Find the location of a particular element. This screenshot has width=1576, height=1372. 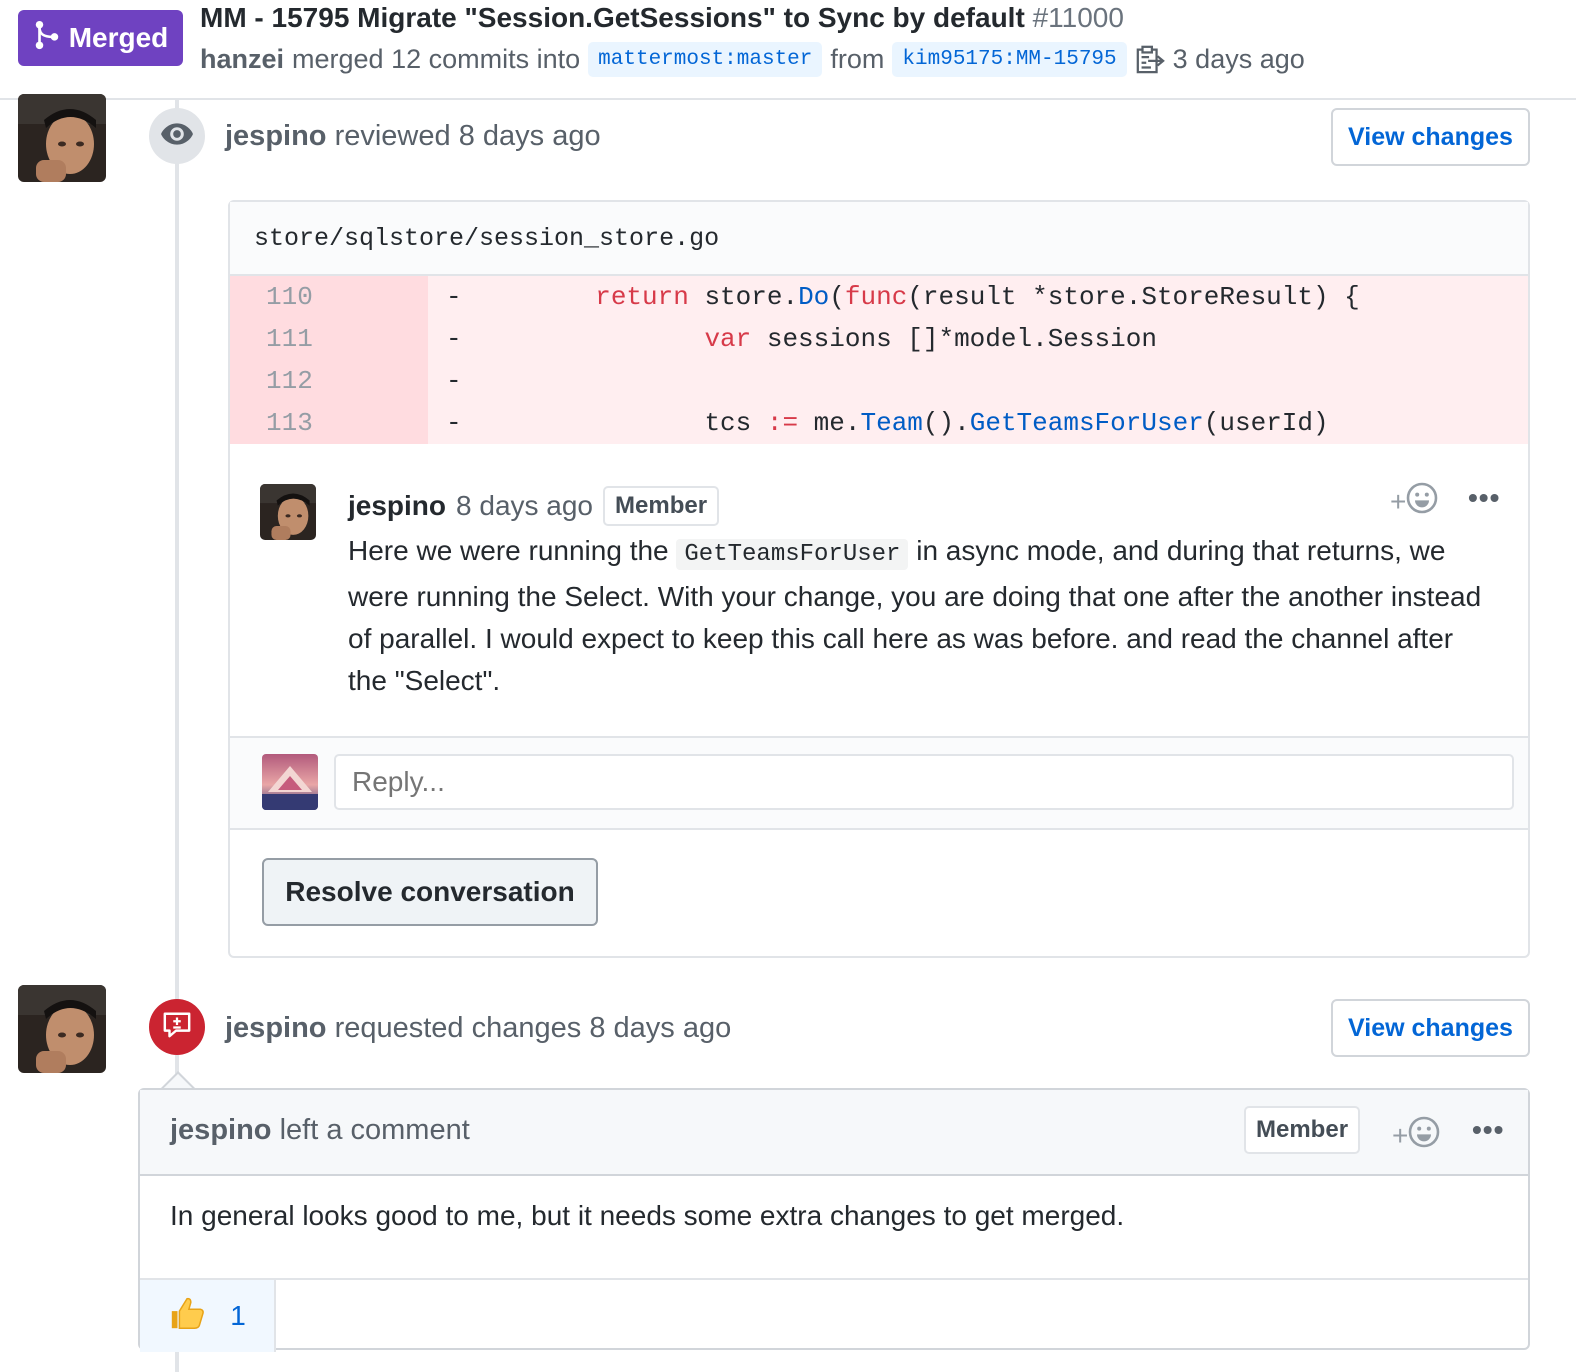

request-event-text: jespino requested changes 8 days ago is located at coordinates (478, 1028).